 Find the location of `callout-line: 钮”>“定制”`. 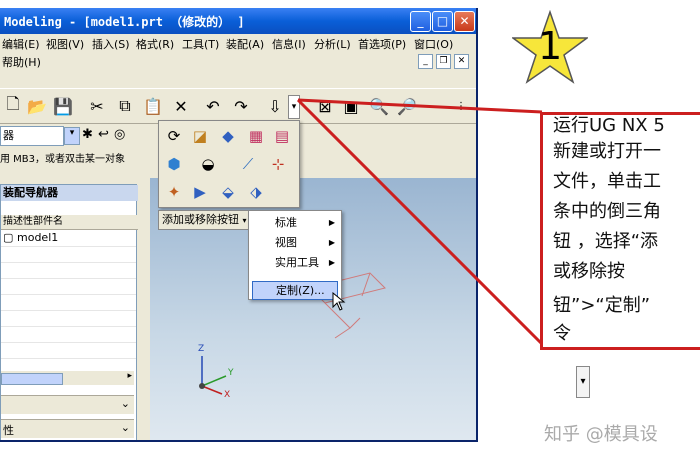

callout-line: 钮”>“定制” is located at coordinates (602, 305).